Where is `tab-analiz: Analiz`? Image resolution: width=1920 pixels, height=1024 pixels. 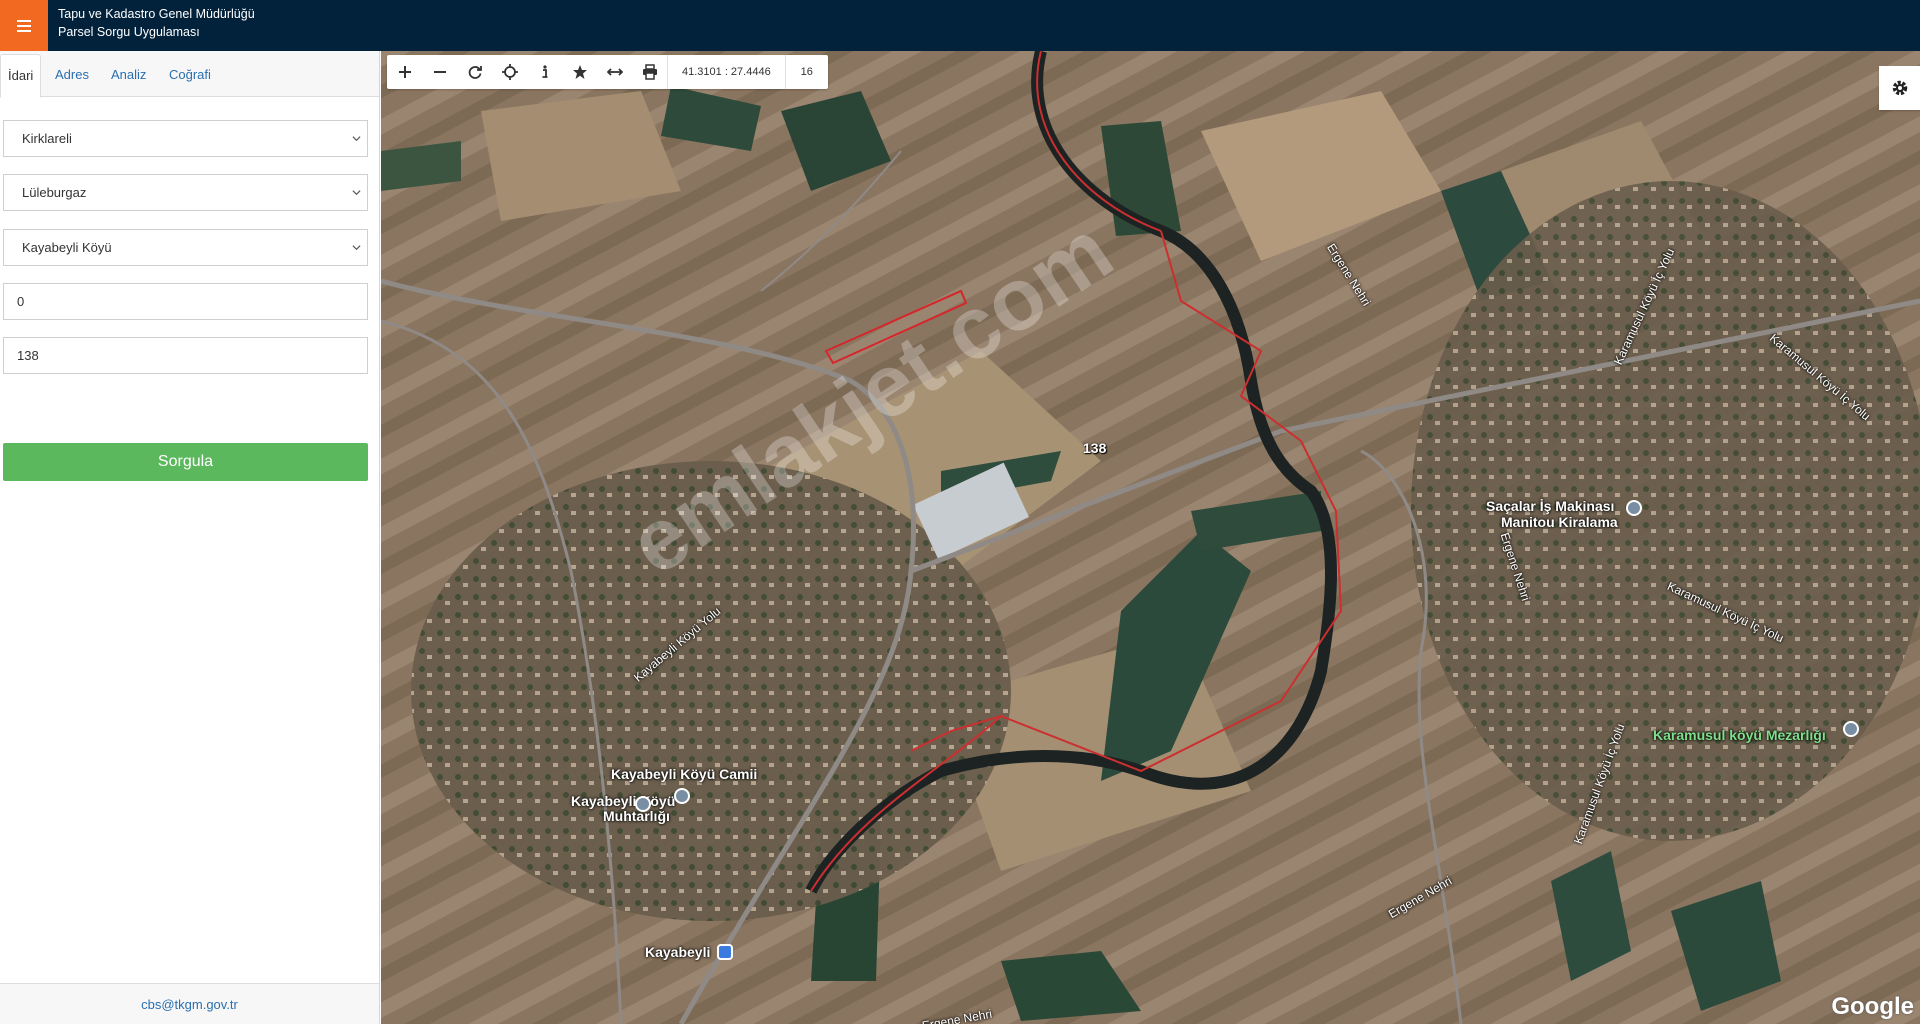 tab-analiz: Analiz is located at coordinates (128, 76).